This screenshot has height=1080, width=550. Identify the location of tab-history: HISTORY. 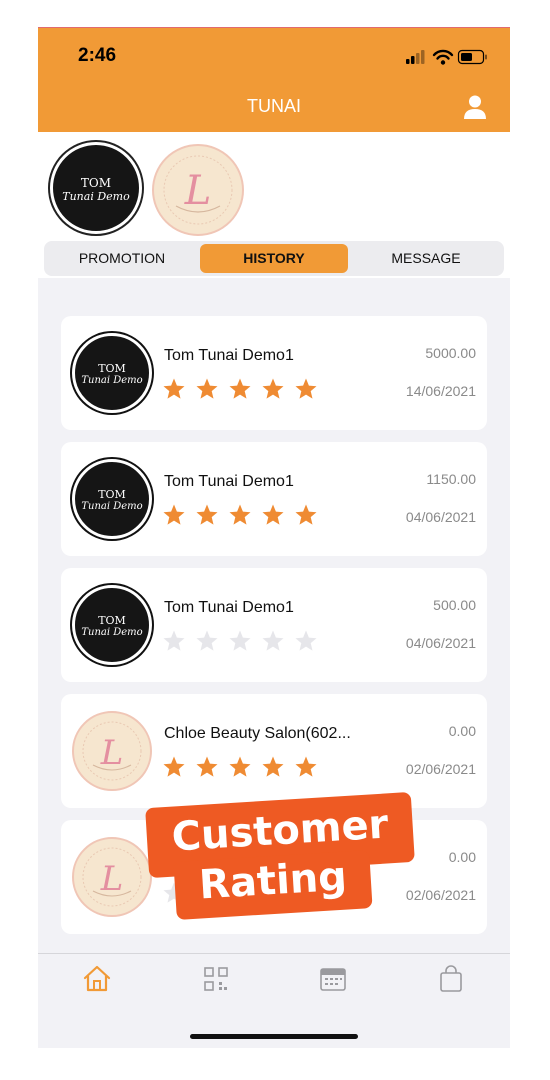
(274, 258).